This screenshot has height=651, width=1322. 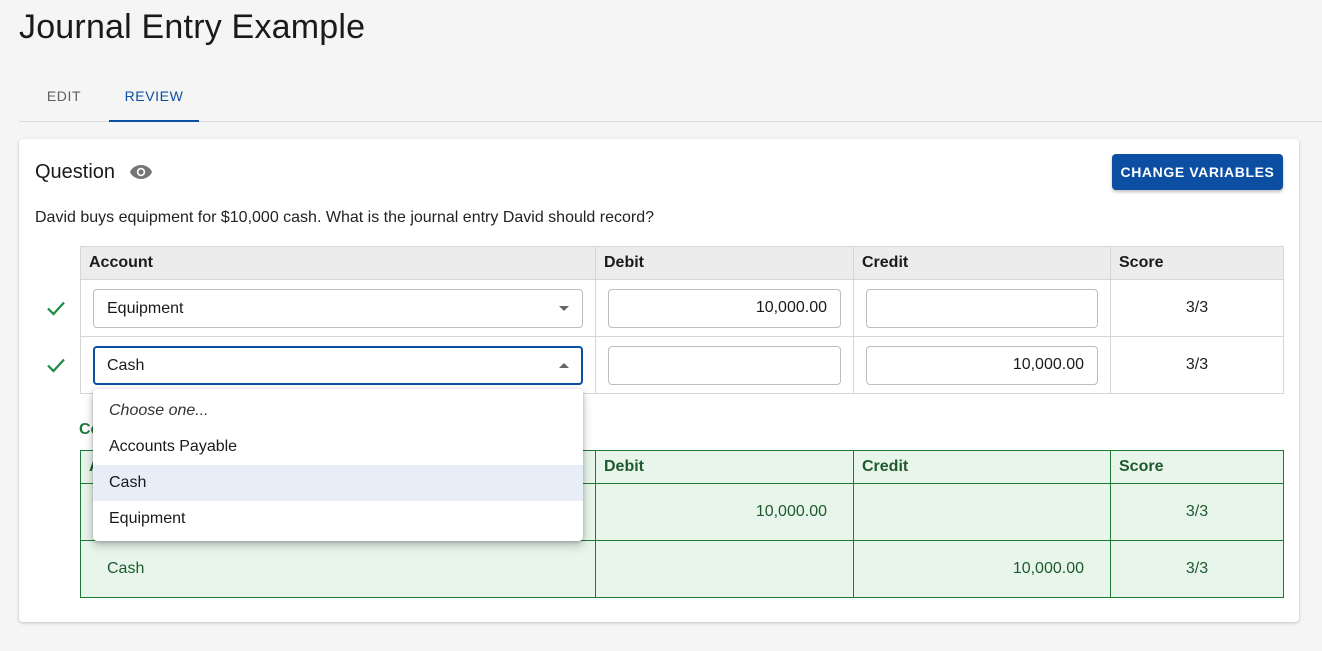 I want to click on table-row: Equipment 3/3, so click(x=682, y=308).